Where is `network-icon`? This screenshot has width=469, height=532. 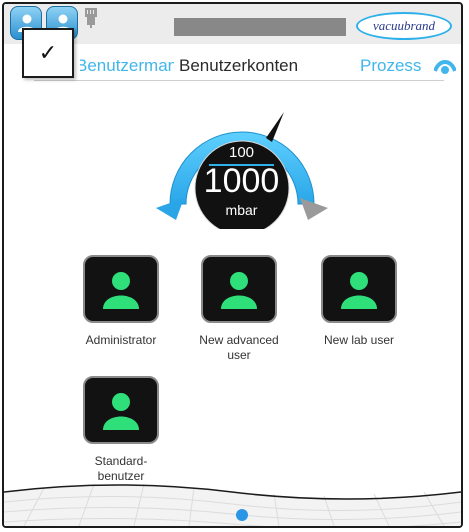 network-icon is located at coordinates (91, 18).